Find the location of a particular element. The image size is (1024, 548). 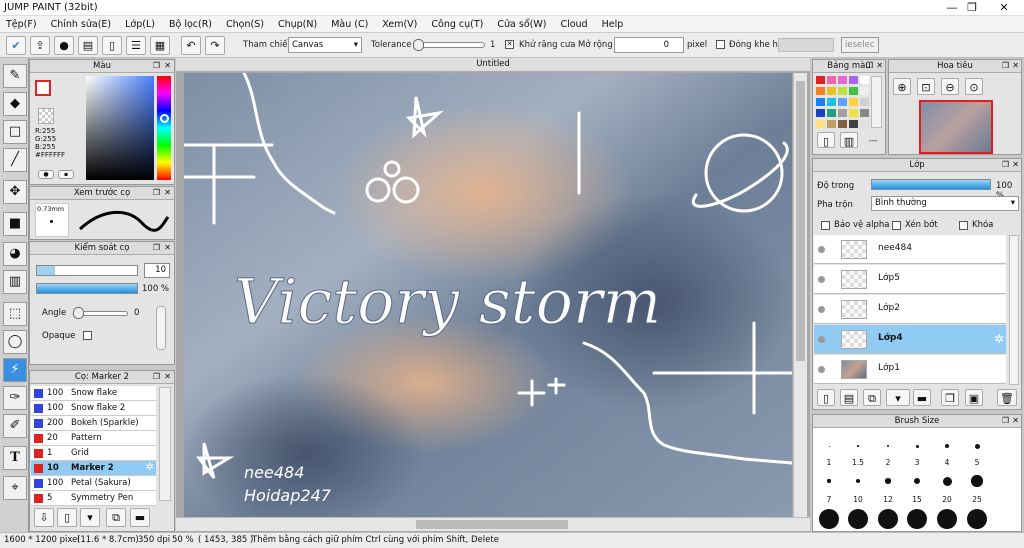

antialias-checkbox: ✕ is located at coordinates (509, 44).